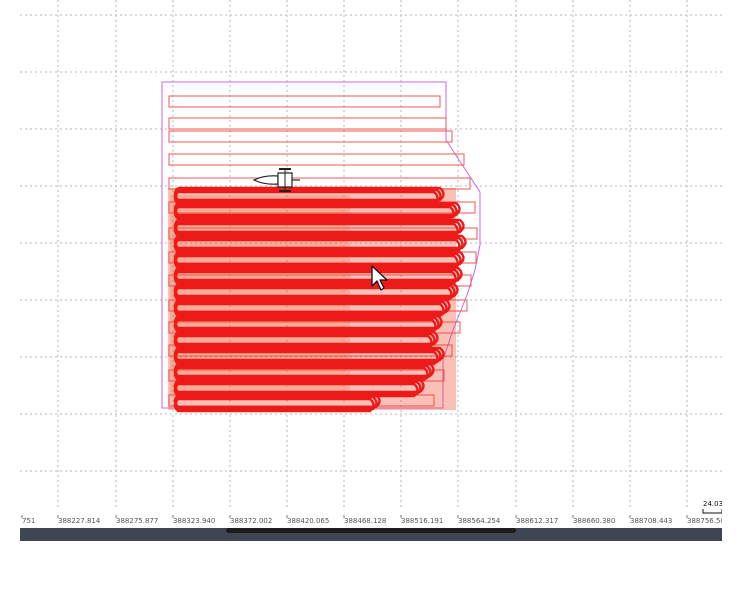 This screenshot has width=740, height=614. Describe the element at coordinates (28, 521) in the screenshot. I see `x-axis-tick-label: 751` at that location.